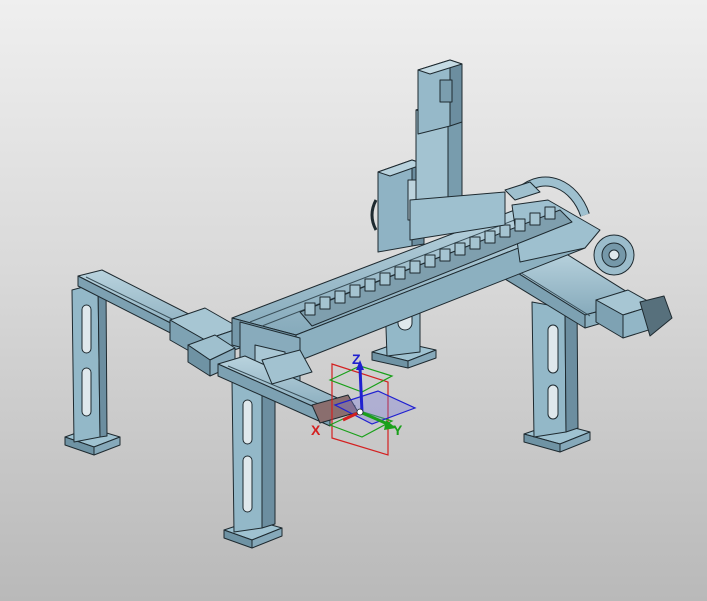 The height and width of the screenshot is (601, 707). I want to click on front-leg, so click(253, 464).